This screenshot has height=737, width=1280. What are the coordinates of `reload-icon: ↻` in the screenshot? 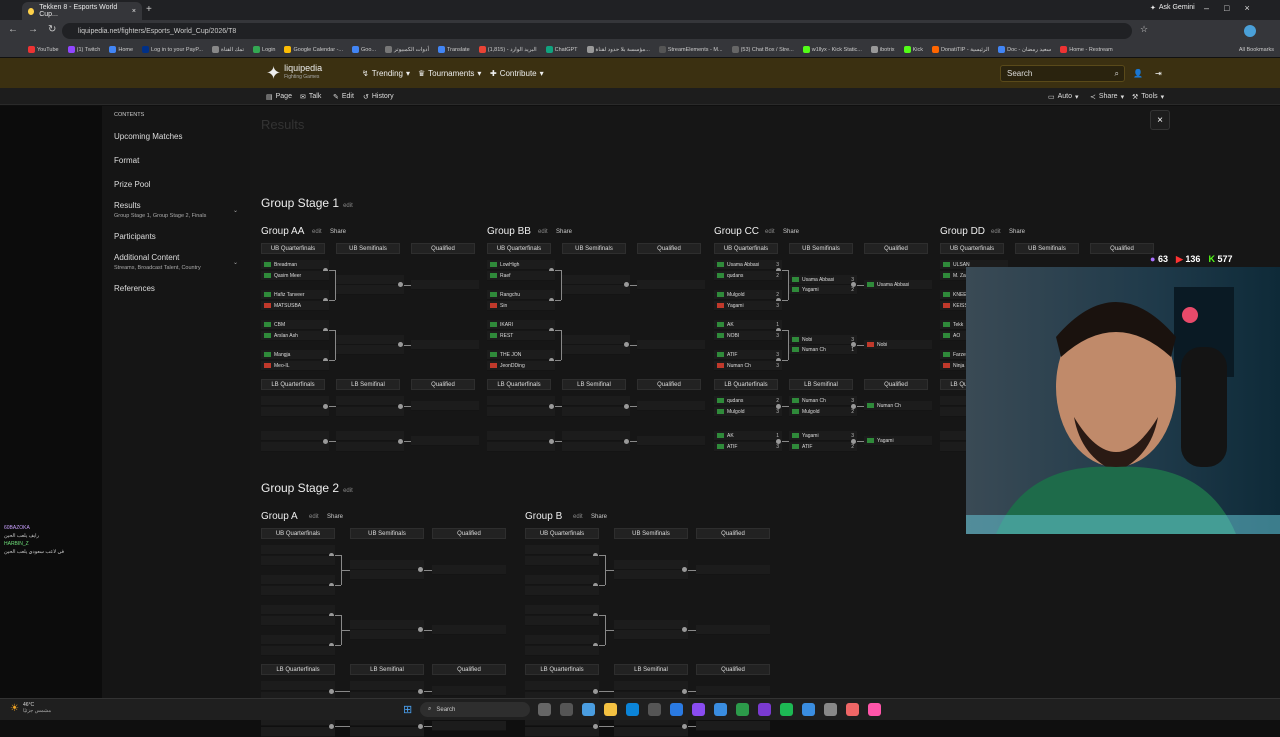 It's located at (52, 29).